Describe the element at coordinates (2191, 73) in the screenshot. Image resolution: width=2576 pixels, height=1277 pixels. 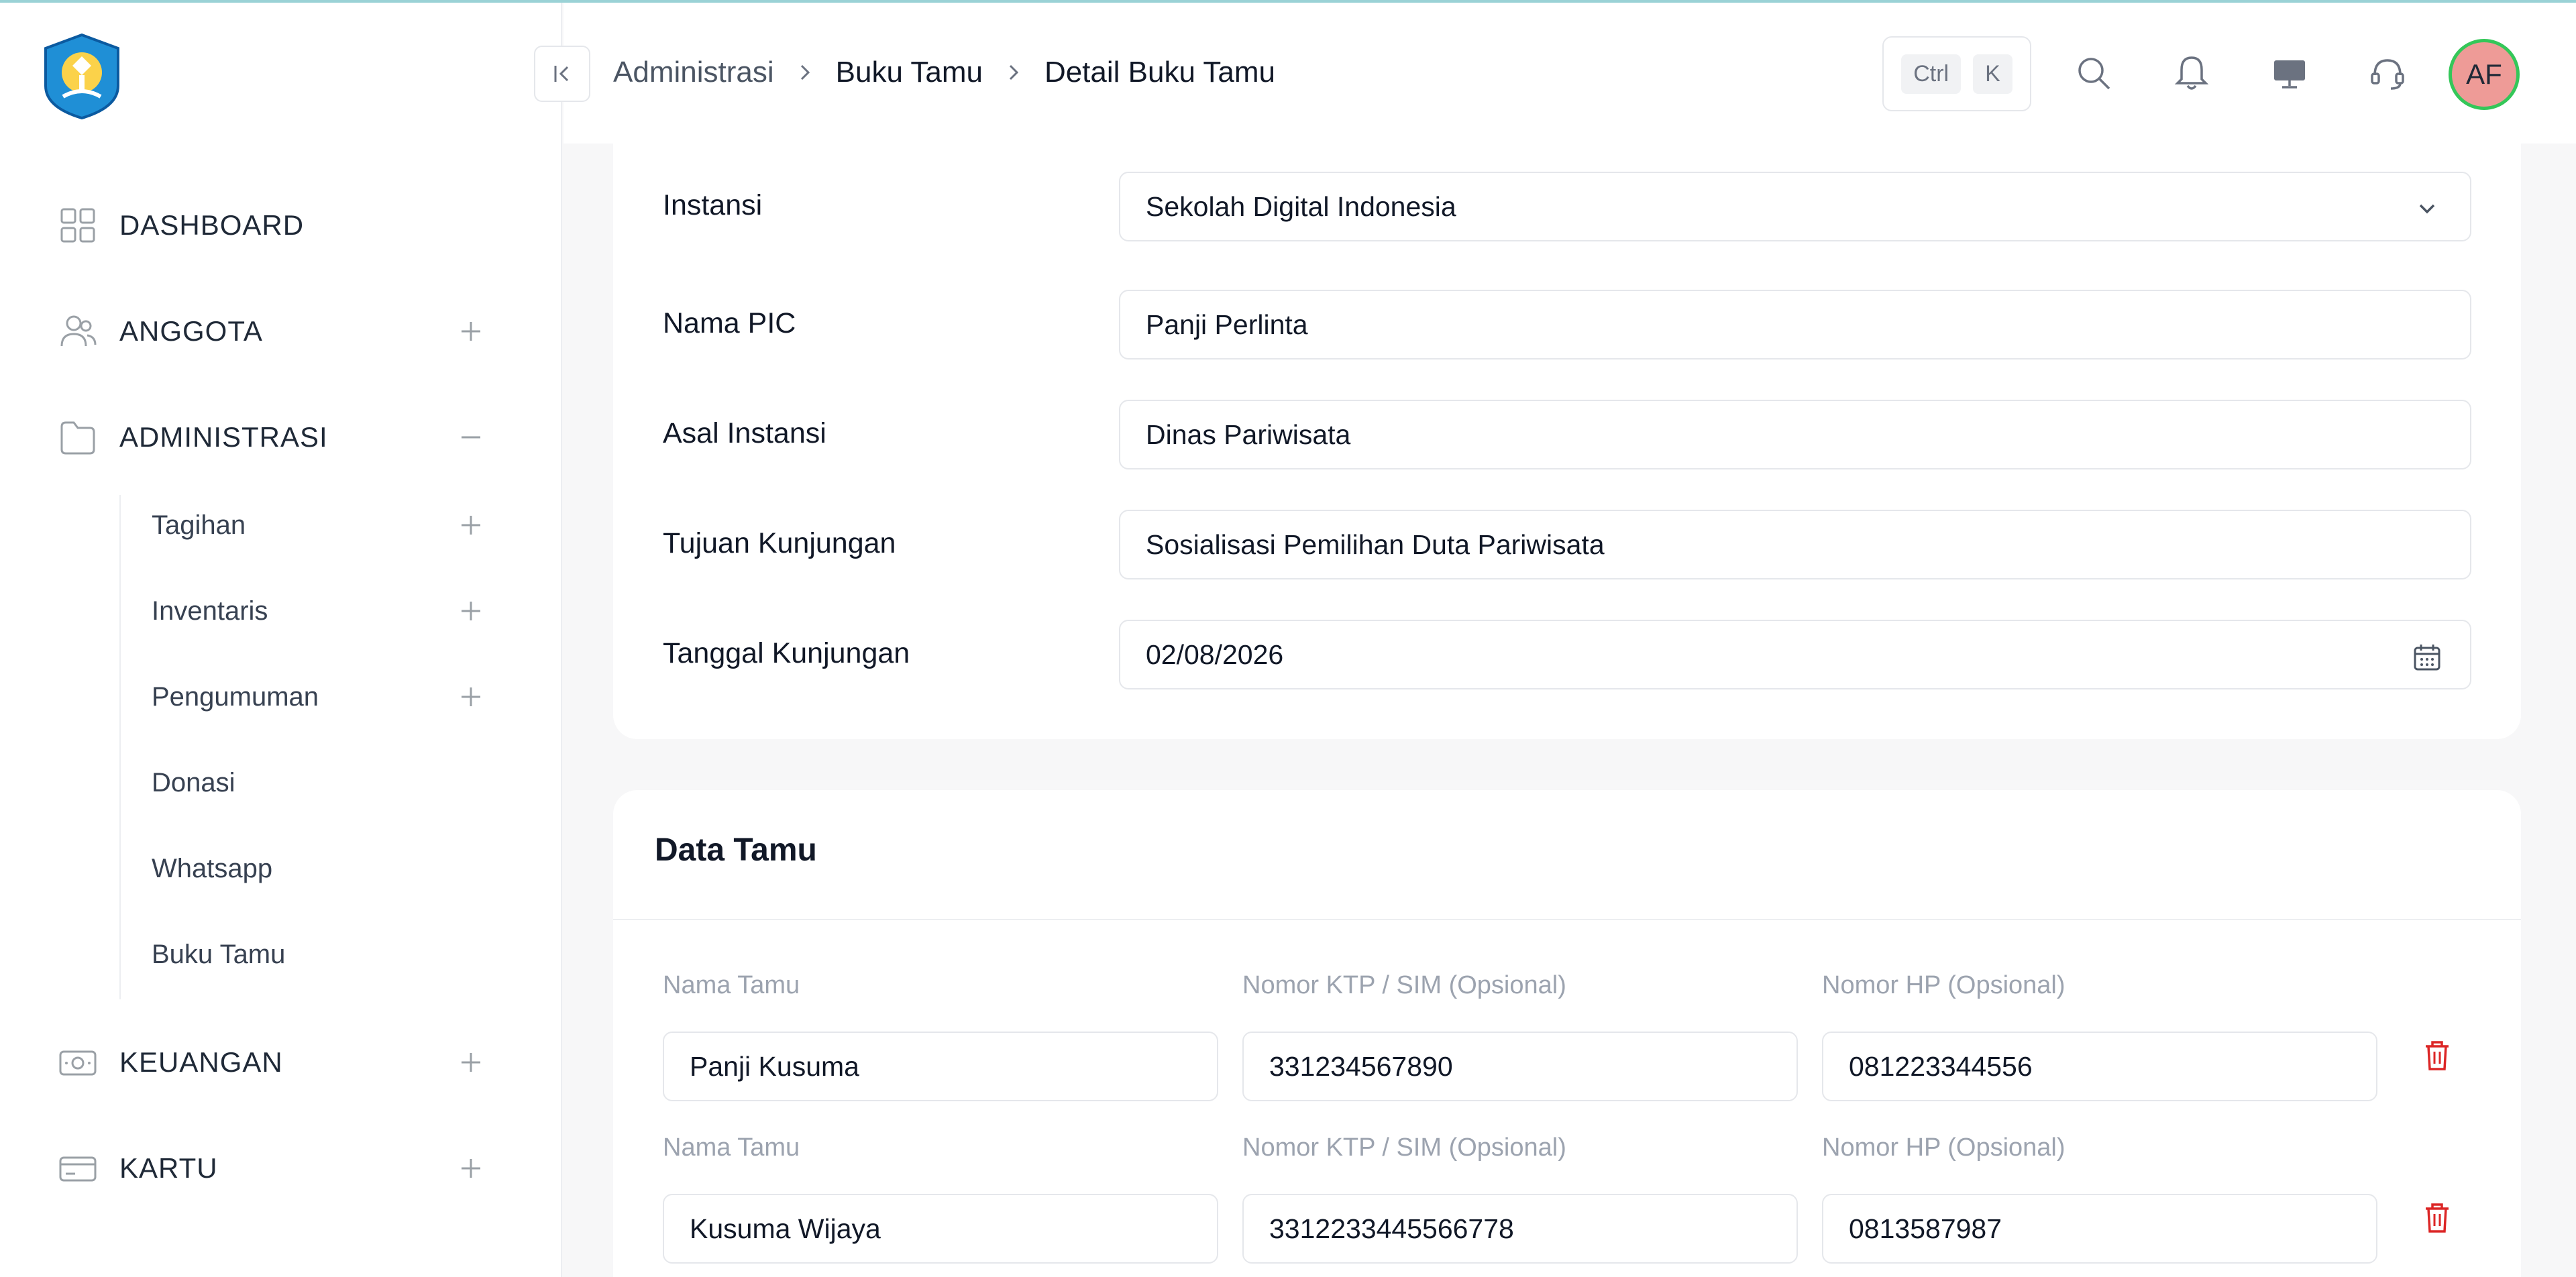
I see `bell-icon` at that location.